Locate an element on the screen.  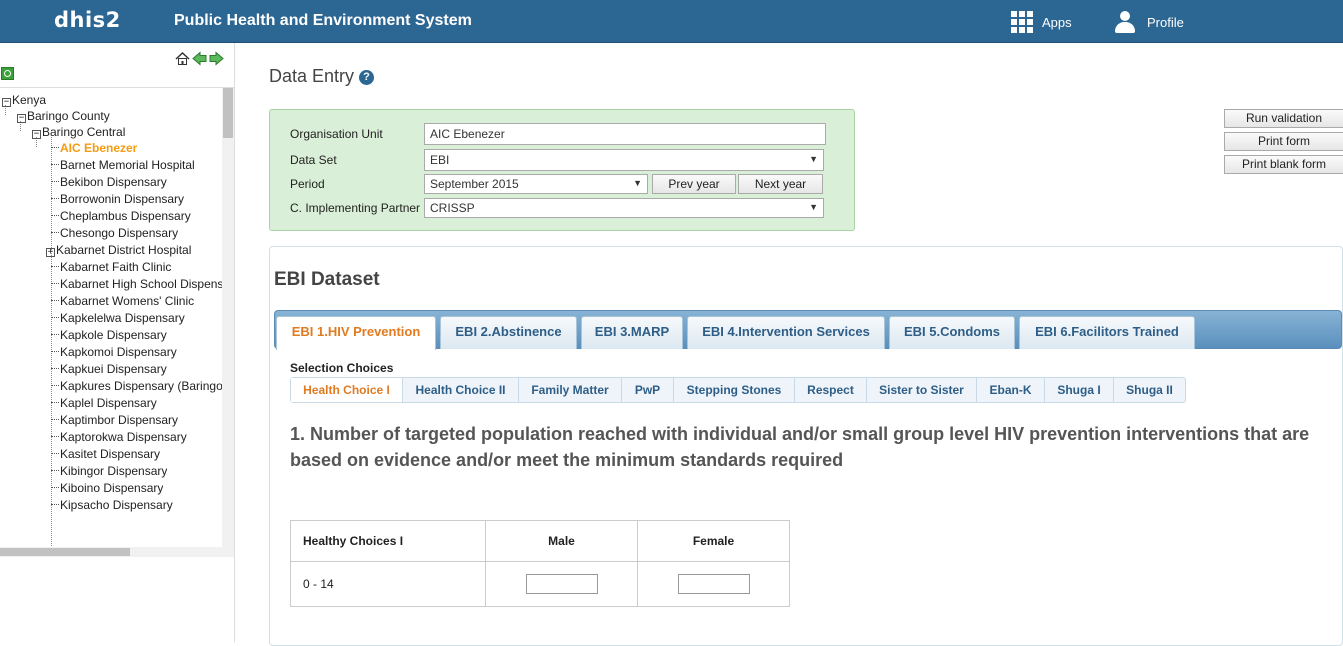
subtab-health-choice-1: Health Choice I is located at coordinates (347, 390).